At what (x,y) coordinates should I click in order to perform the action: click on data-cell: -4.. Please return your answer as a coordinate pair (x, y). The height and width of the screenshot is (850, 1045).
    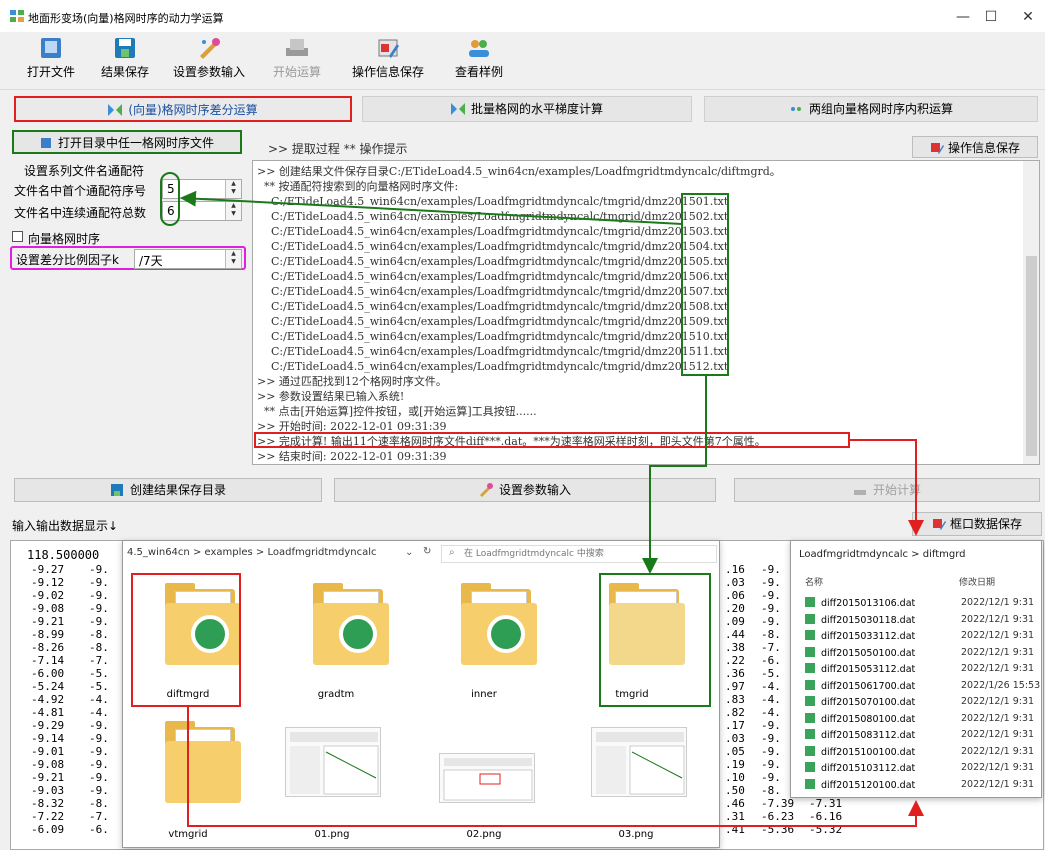
    Looking at the image, I should click on (771, 686).